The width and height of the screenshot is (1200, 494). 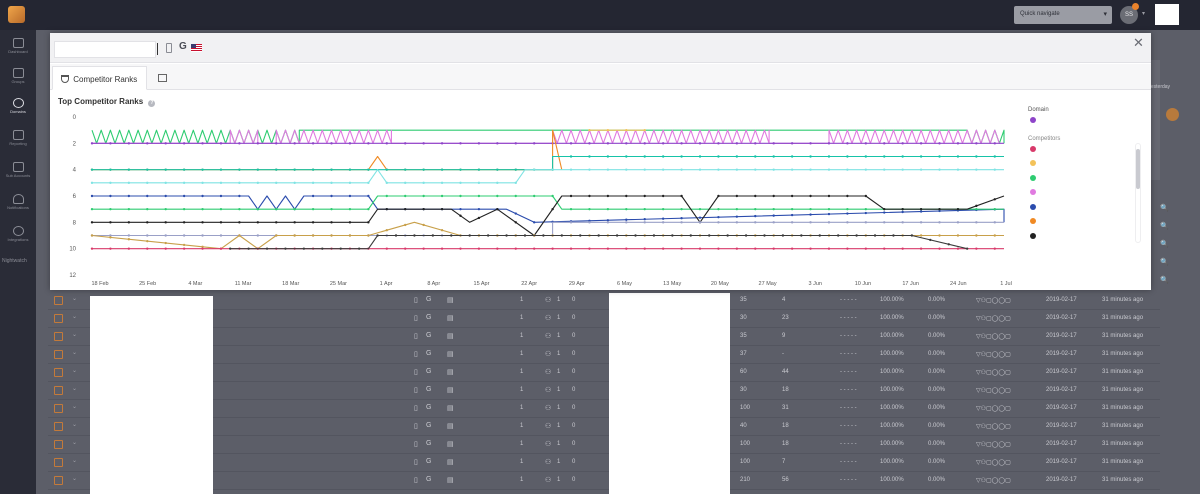 I want to click on tab-competitor-ranks: Competitor Ranks, so click(x=99, y=78).